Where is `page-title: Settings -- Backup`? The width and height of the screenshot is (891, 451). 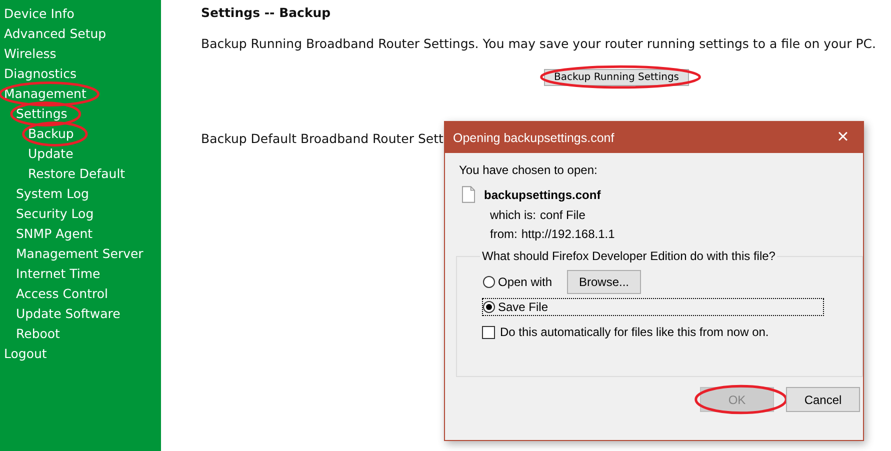
page-title: Settings -- Backup is located at coordinates (266, 12).